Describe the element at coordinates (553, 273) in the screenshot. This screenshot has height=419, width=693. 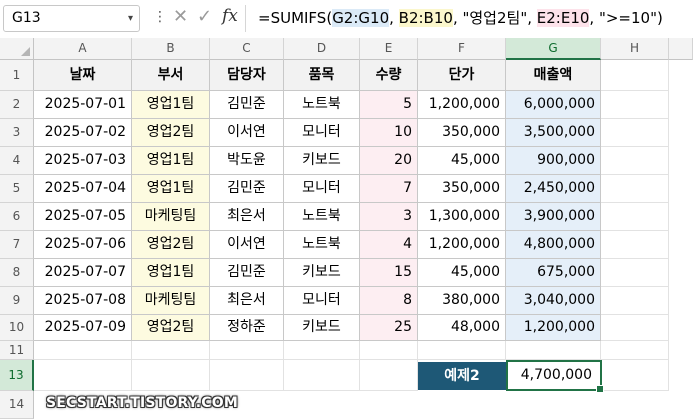
I see `table-cell: 675,000` at that location.